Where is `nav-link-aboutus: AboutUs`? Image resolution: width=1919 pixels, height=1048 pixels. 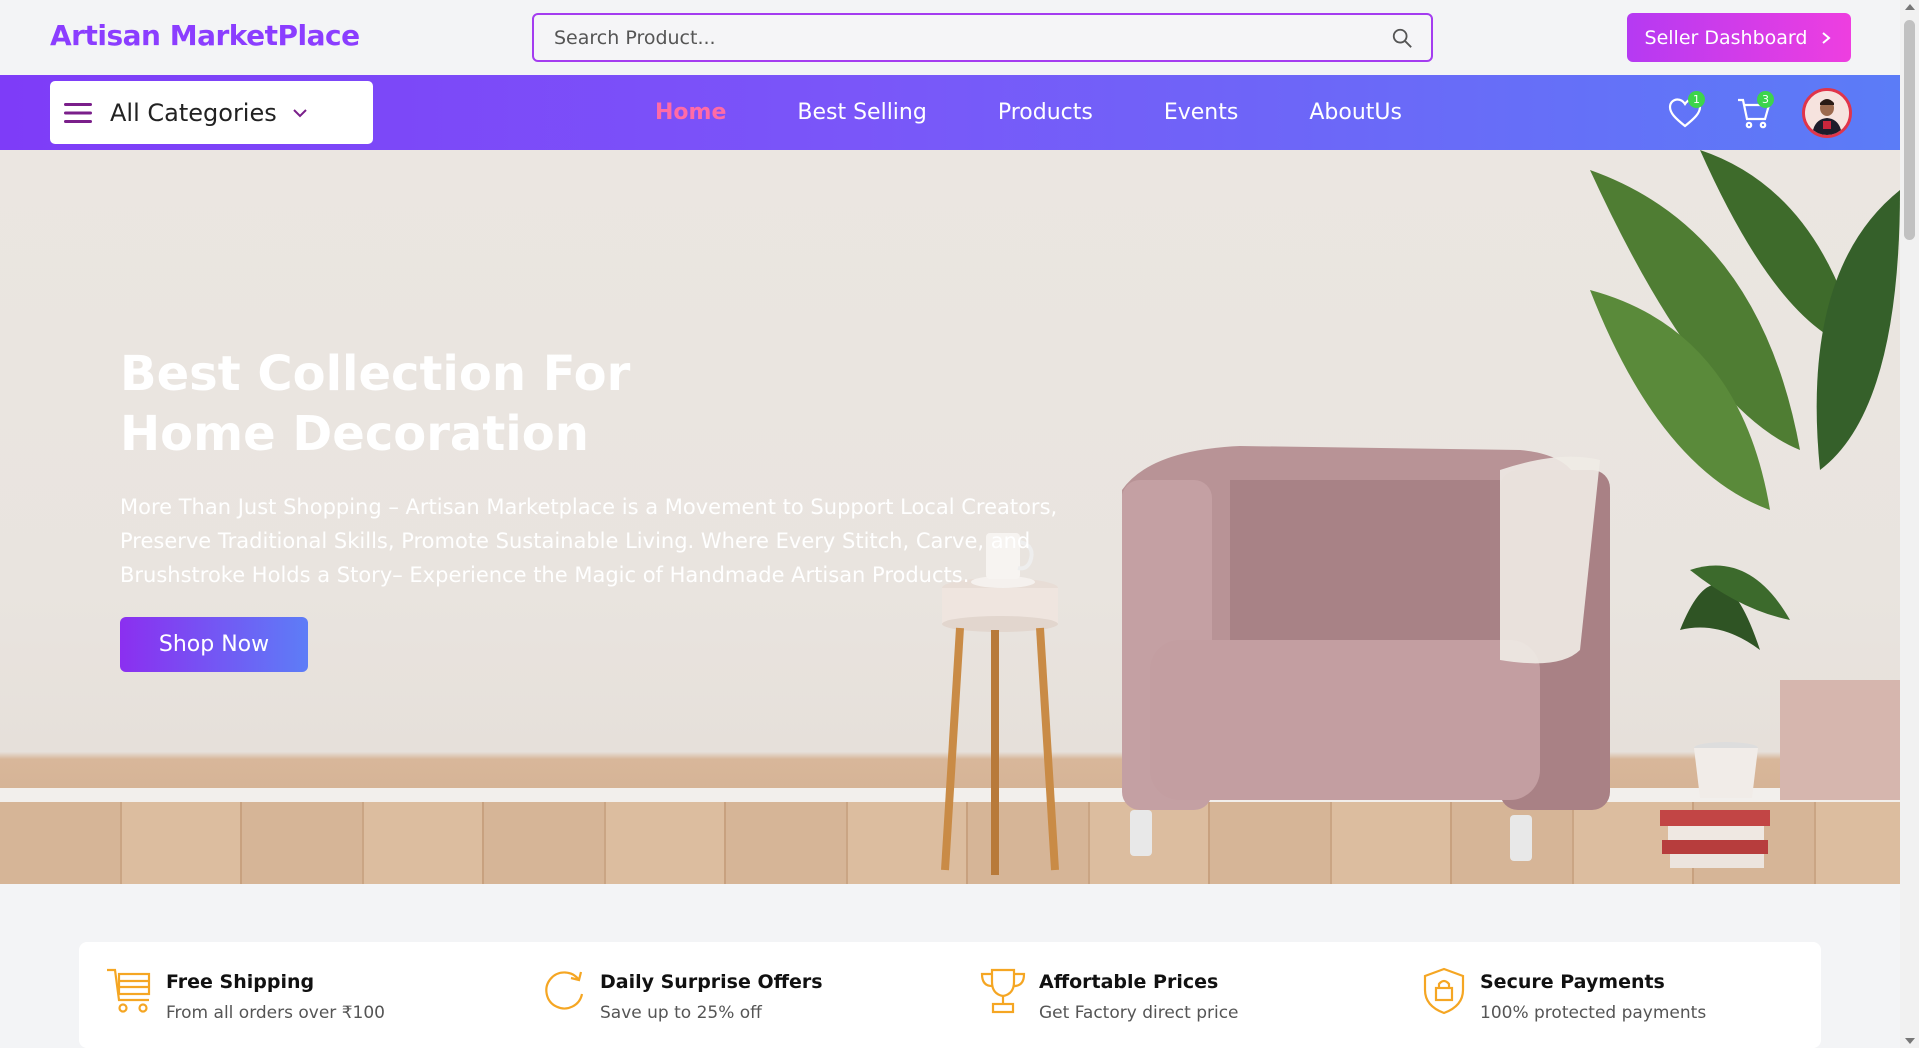
nav-link-aboutus: AboutUs is located at coordinates (1355, 112).